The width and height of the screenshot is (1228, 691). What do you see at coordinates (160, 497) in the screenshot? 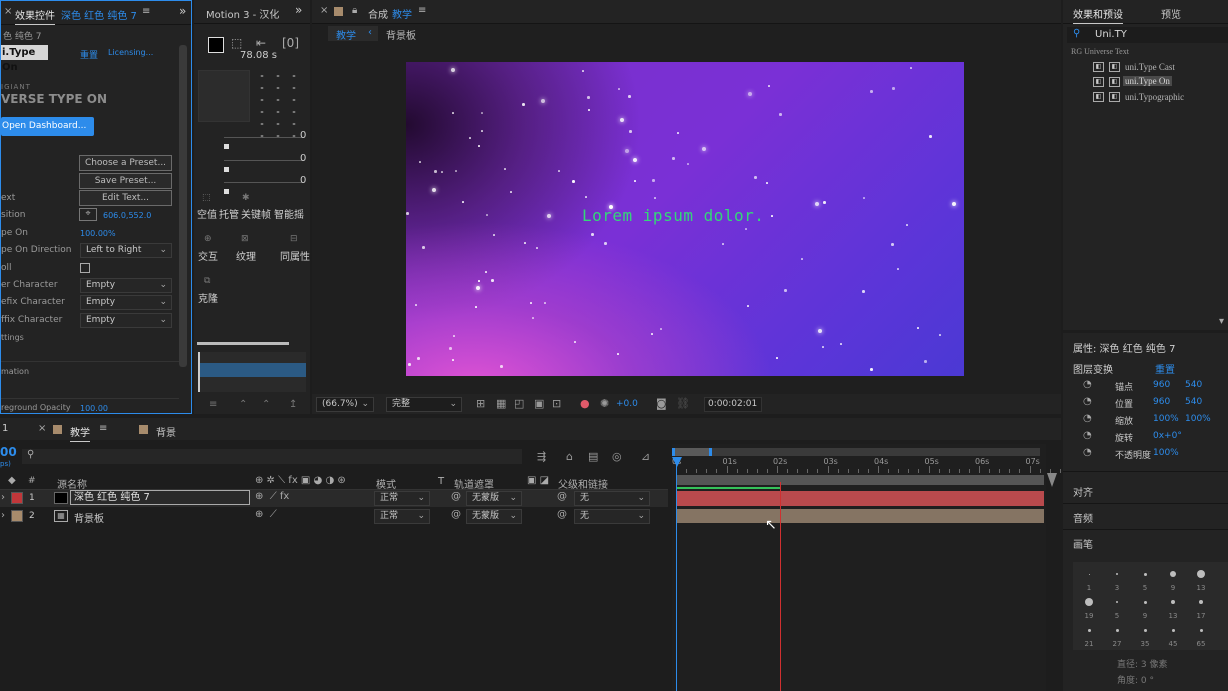
I see `layer-name-field: 深色 红色 纯色 7` at bounding box center [160, 497].